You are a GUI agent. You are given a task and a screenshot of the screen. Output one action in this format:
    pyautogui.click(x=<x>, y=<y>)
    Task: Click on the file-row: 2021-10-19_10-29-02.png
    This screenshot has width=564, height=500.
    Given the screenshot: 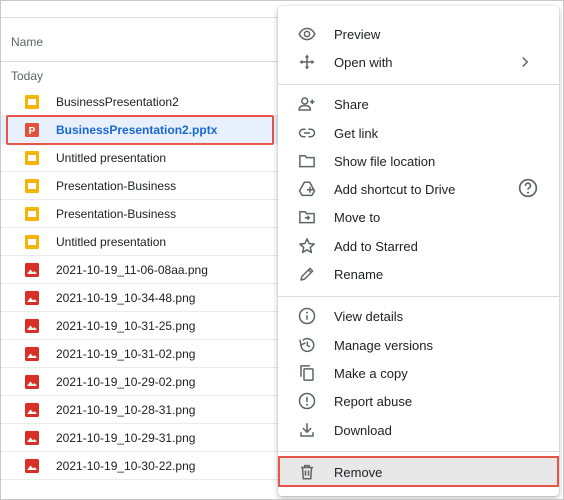 What is the action you would take?
    pyautogui.click(x=151, y=382)
    